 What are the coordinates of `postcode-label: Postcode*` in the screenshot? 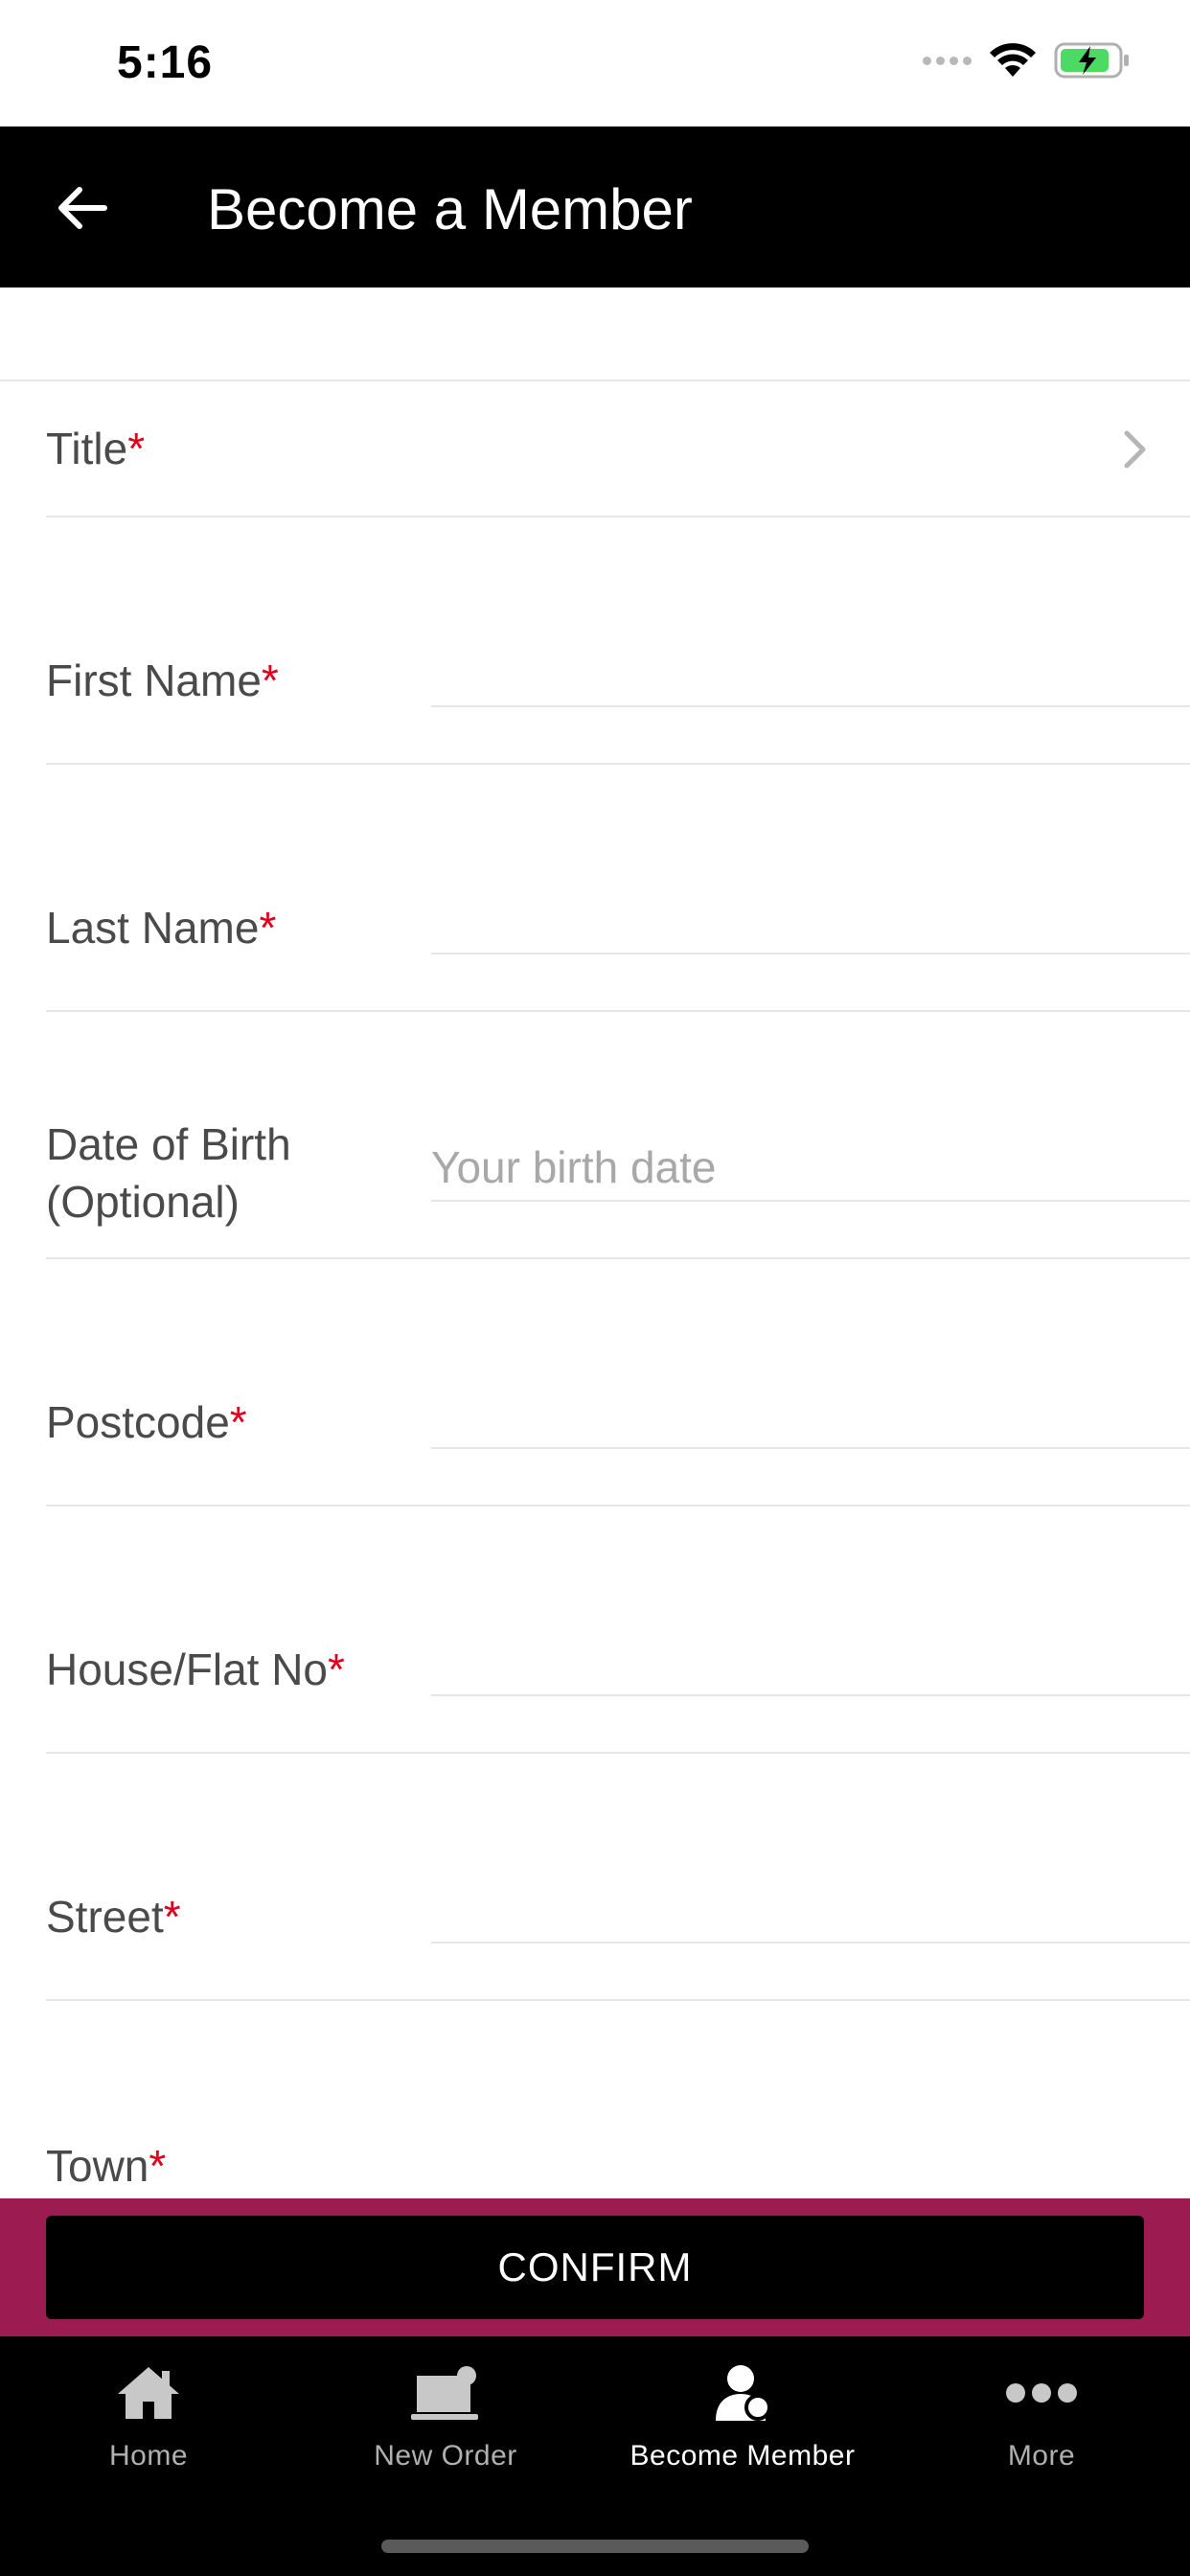 It's located at (147, 1422).